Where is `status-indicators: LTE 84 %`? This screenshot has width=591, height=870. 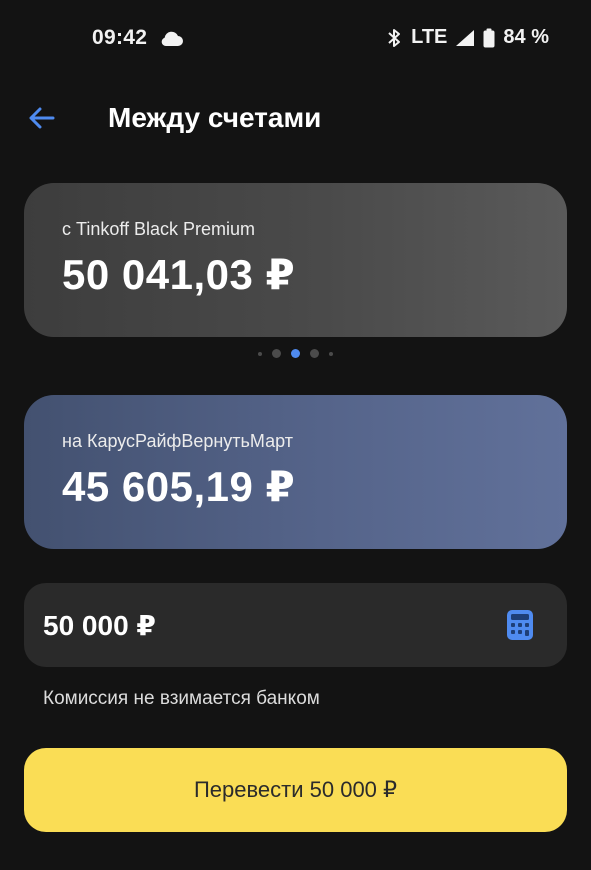
status-indicators: LTE 84 % is located at coordinates (468, 37).